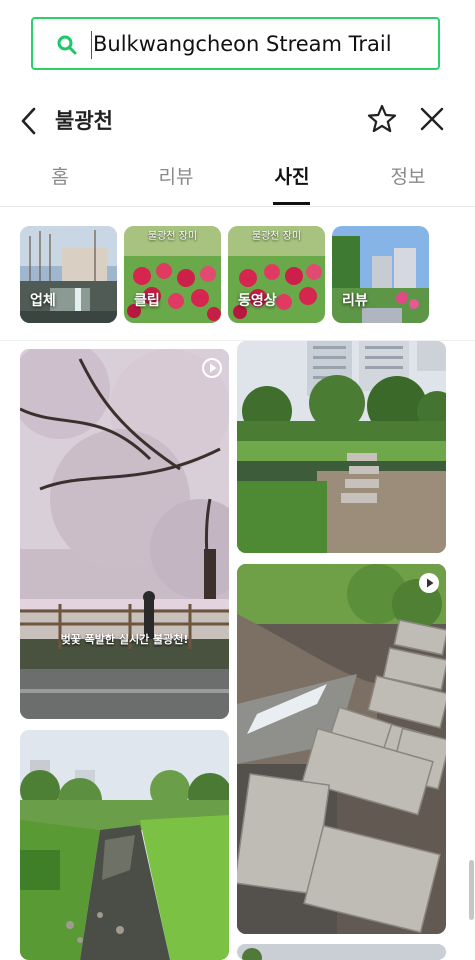 This screenshot has height=960, width=475. Describe the element at coordinates (257, 301) in the screenshot. I see `filter-video-label: 동영상` at that location.